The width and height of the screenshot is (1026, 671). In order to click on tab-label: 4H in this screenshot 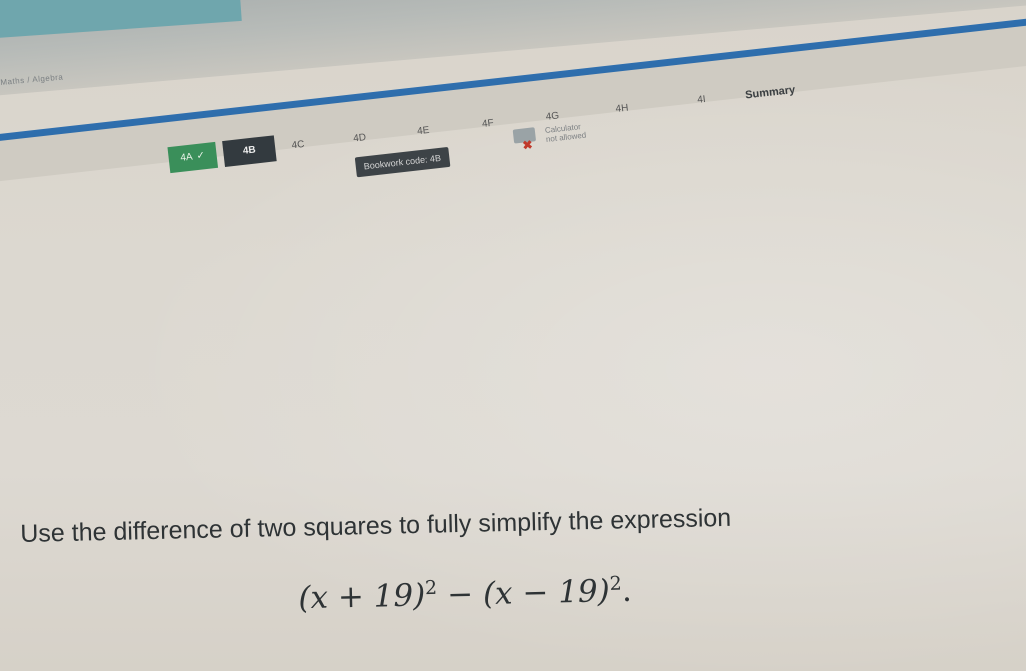, I will do `click(622, 109)`.